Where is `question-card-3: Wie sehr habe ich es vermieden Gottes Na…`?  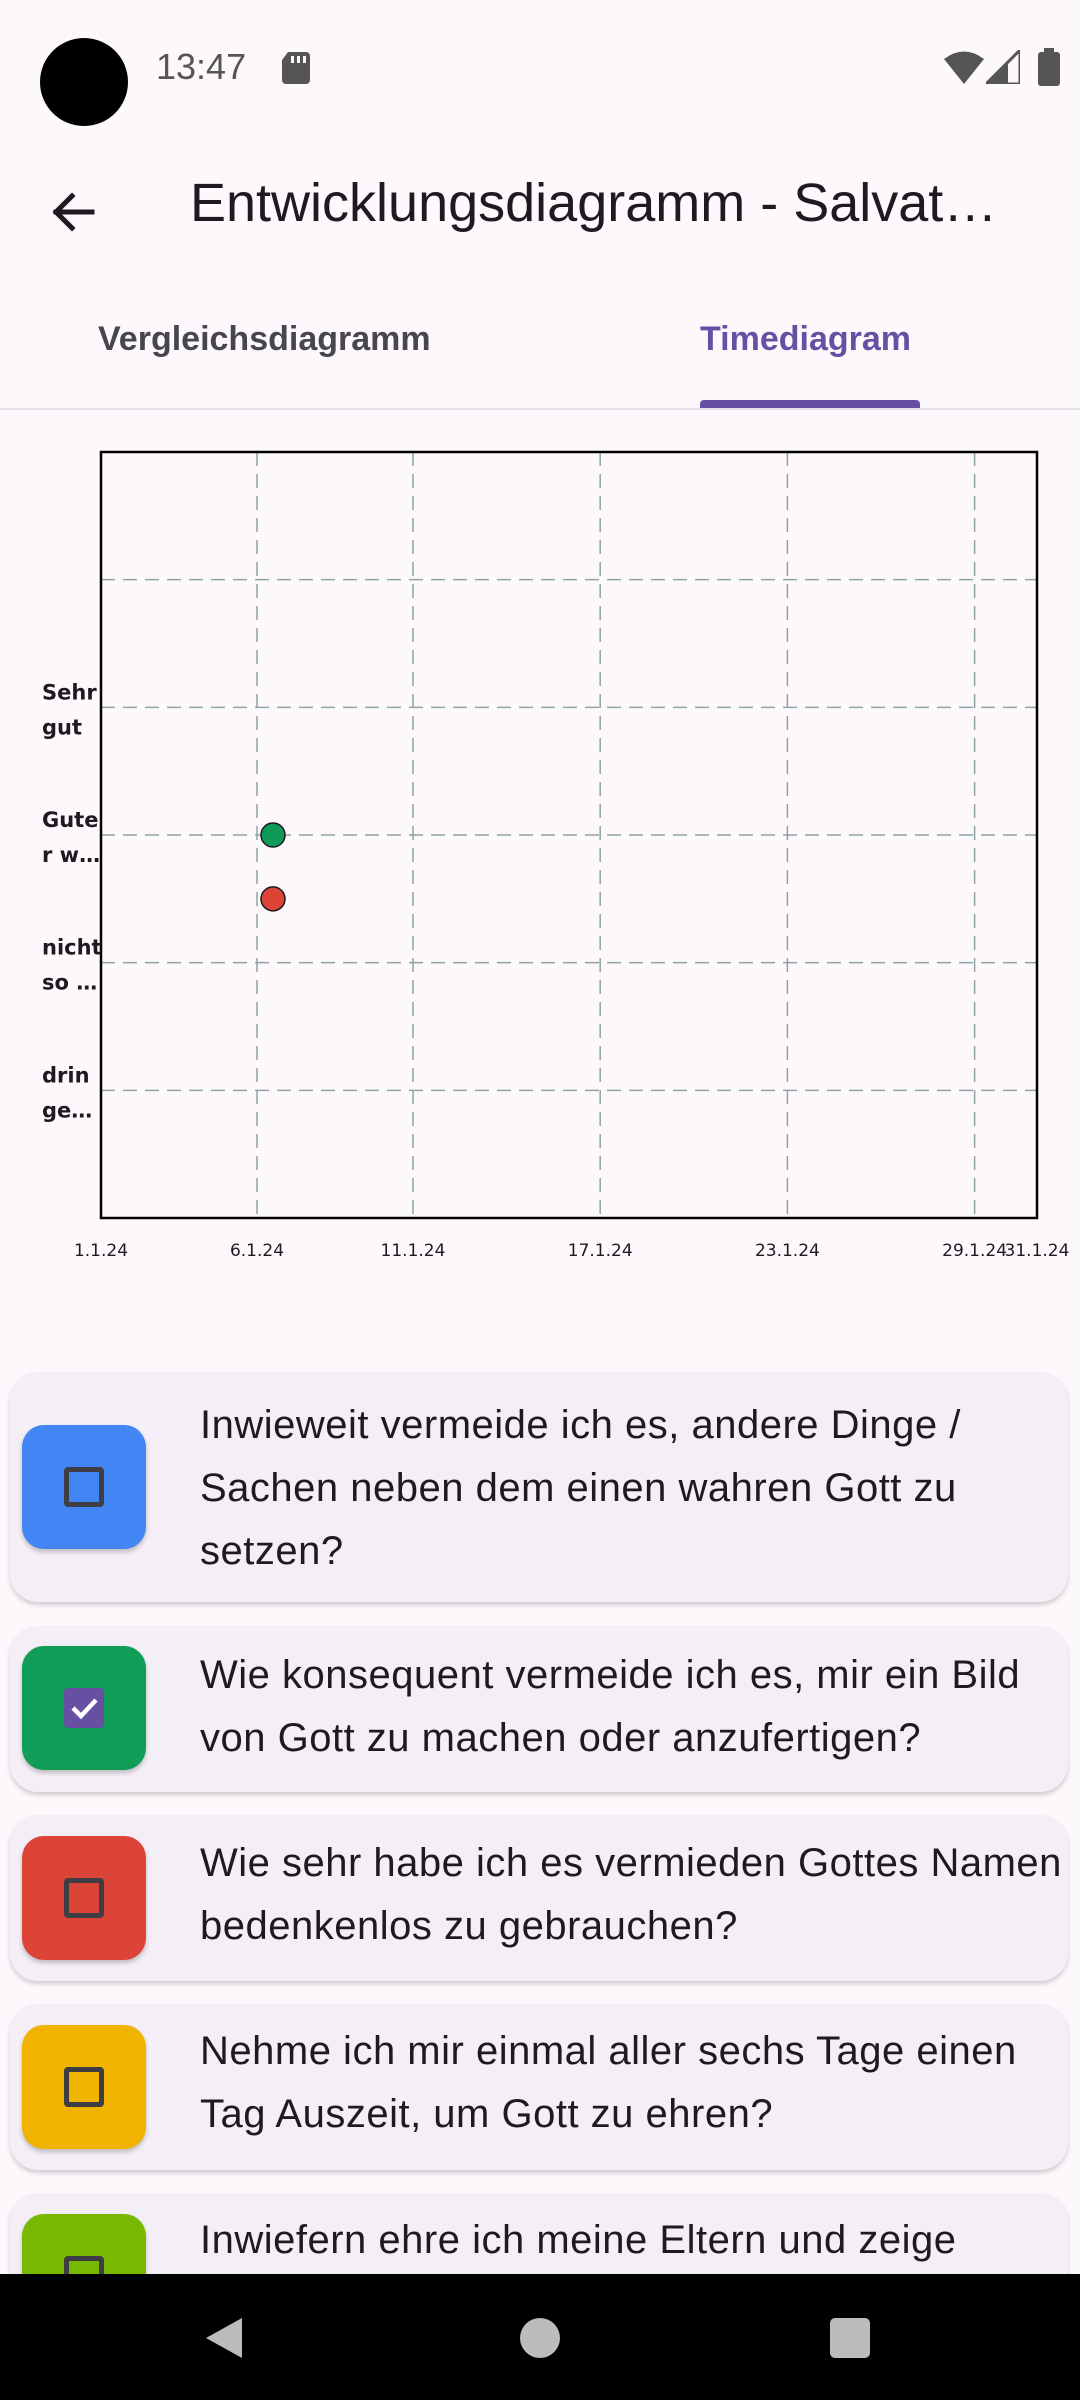
question-card-3: Wie sehr habe ich es vermieden Gottes Na… is located at coordinates (539, 1898).